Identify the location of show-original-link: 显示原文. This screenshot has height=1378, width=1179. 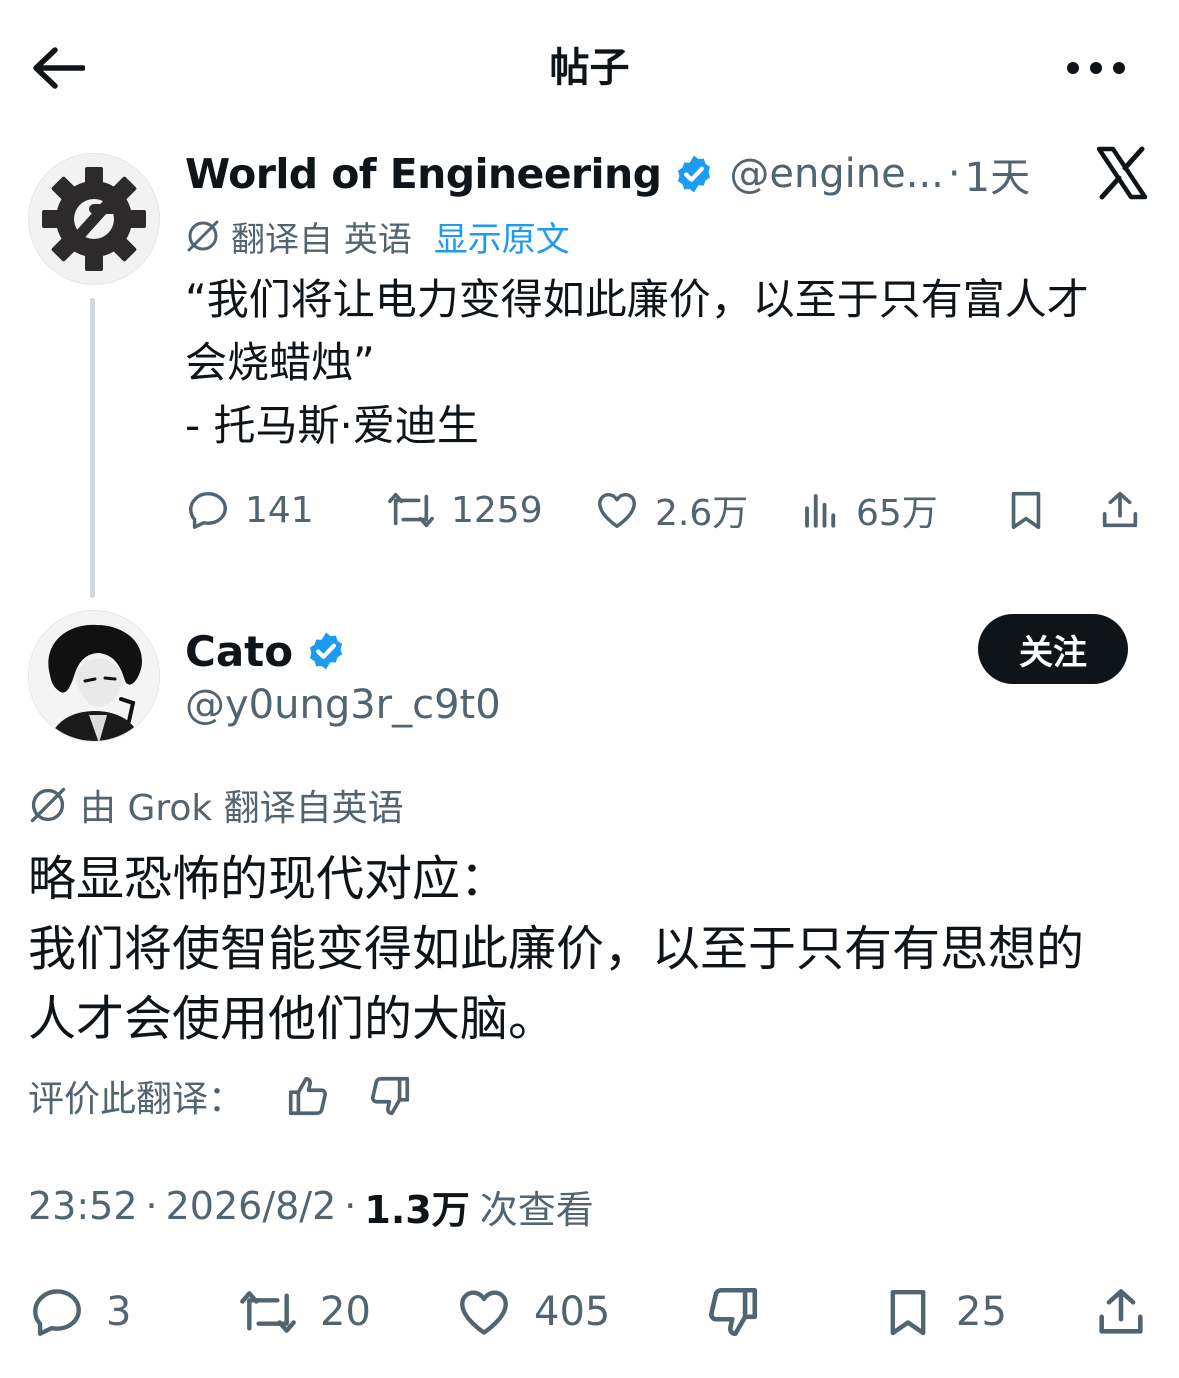
(502, 236).